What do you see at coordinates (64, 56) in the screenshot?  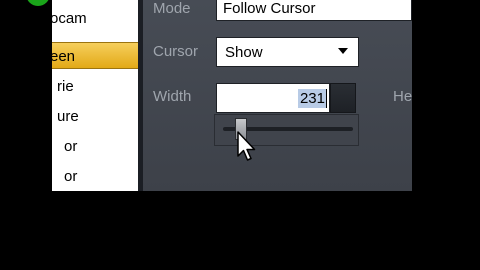 I see `list-item-label: een` at bounding box center [64, 56].